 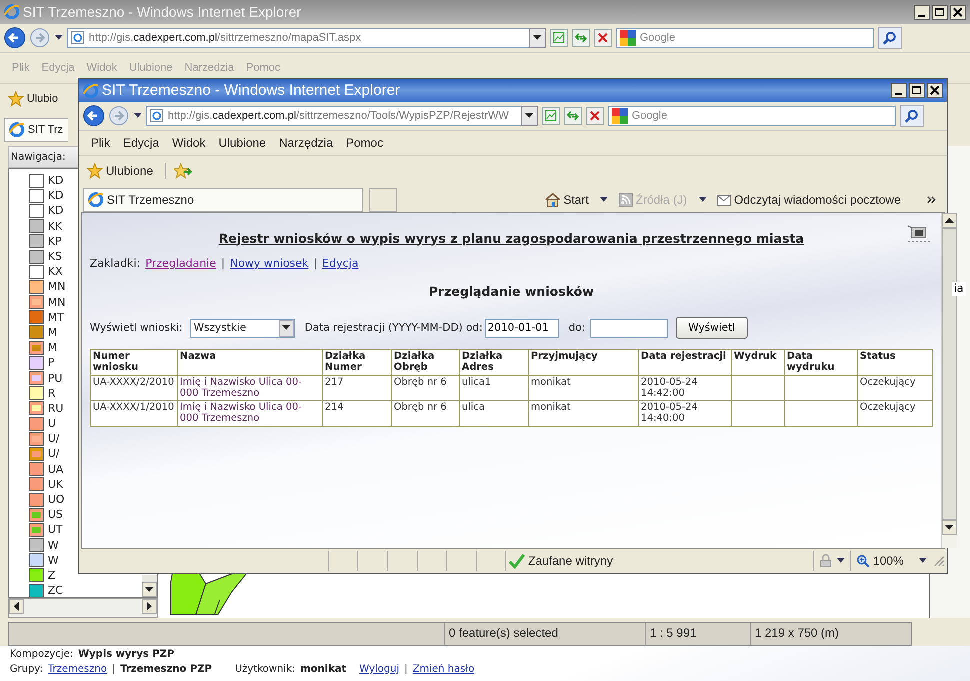 What do you see at coordinates (56, 484) in the screenshot?
I see `legend-label: UK` at bounding box center [56, 484].